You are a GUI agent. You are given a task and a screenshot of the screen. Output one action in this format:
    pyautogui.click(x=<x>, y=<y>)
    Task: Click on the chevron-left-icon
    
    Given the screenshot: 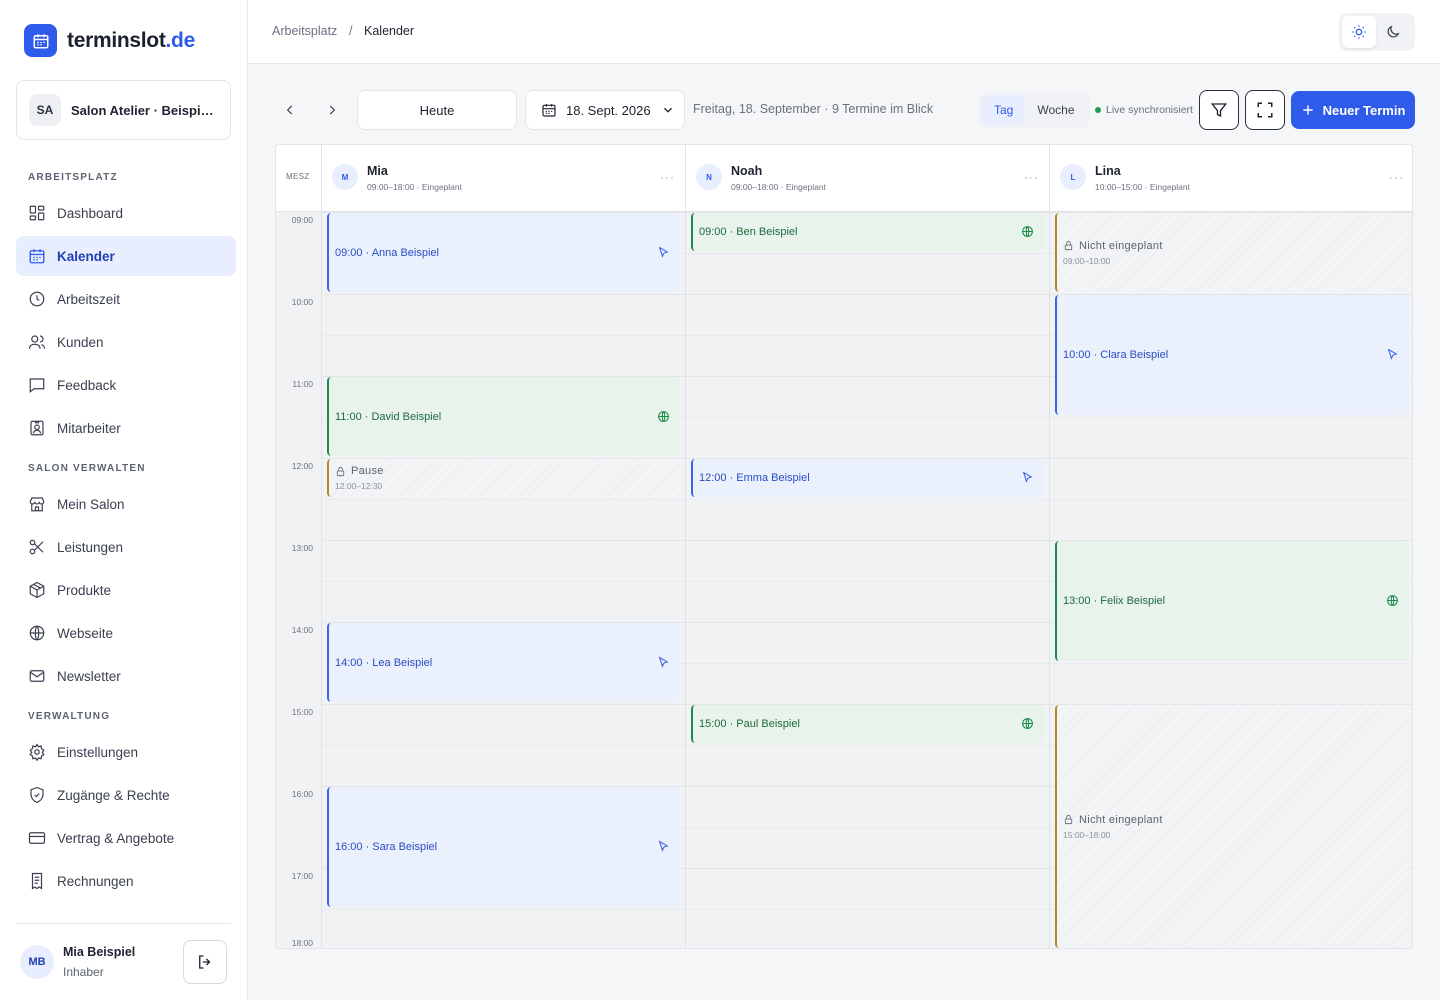 What is the action you would take?
    pyautogui.click(x=289, y=110)
    